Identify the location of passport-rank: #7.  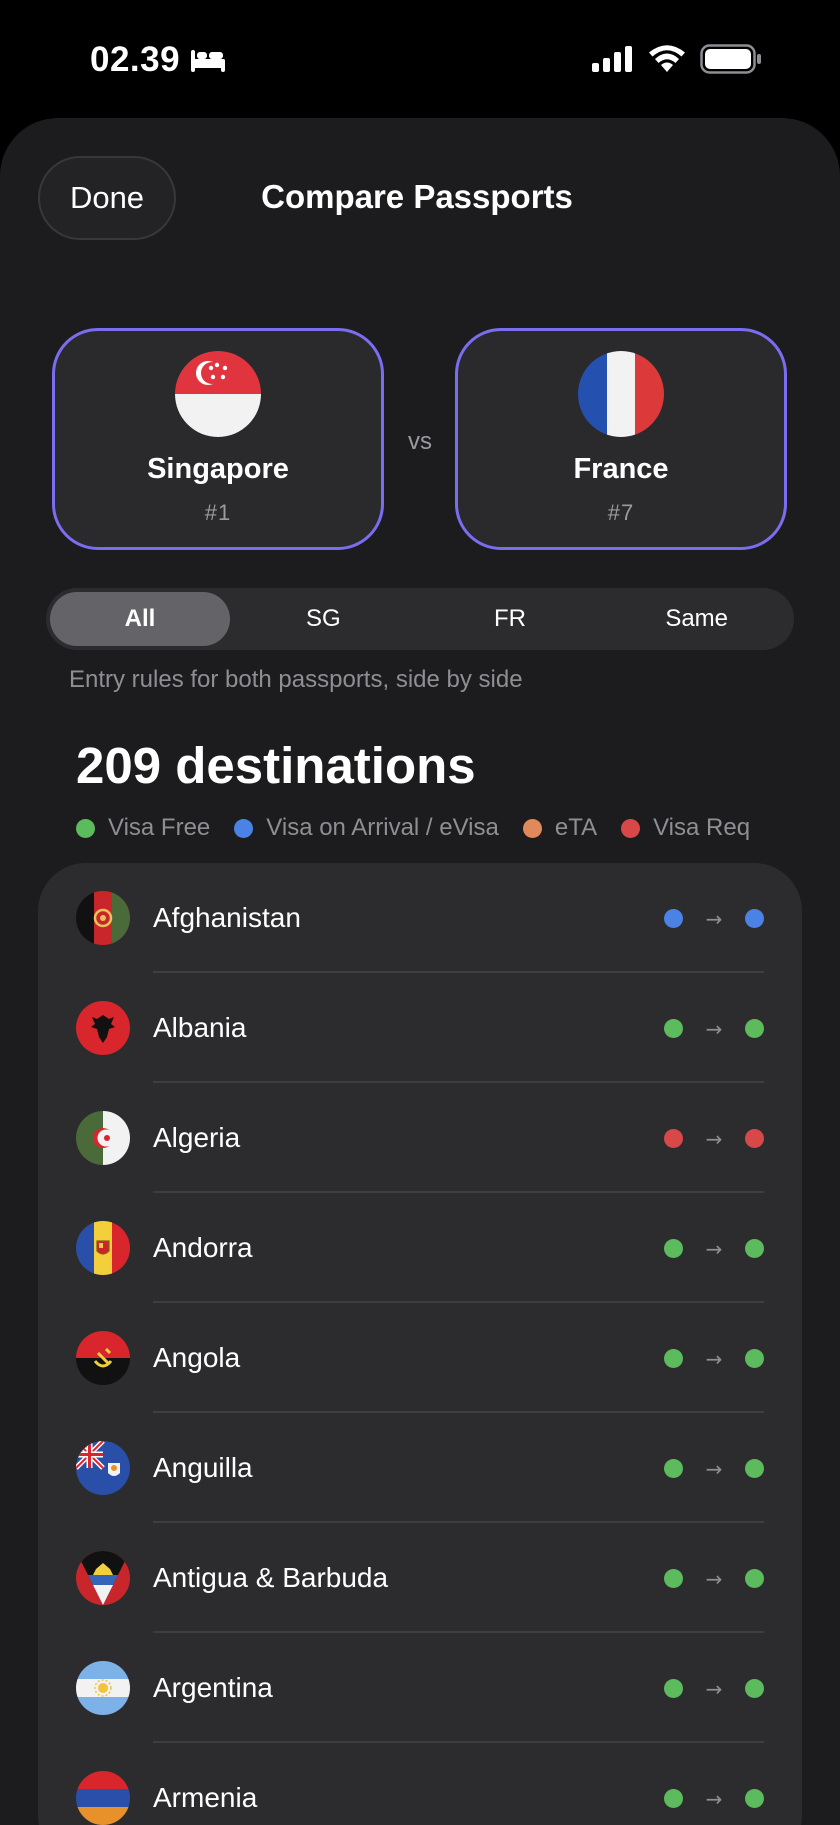
(621, 512).